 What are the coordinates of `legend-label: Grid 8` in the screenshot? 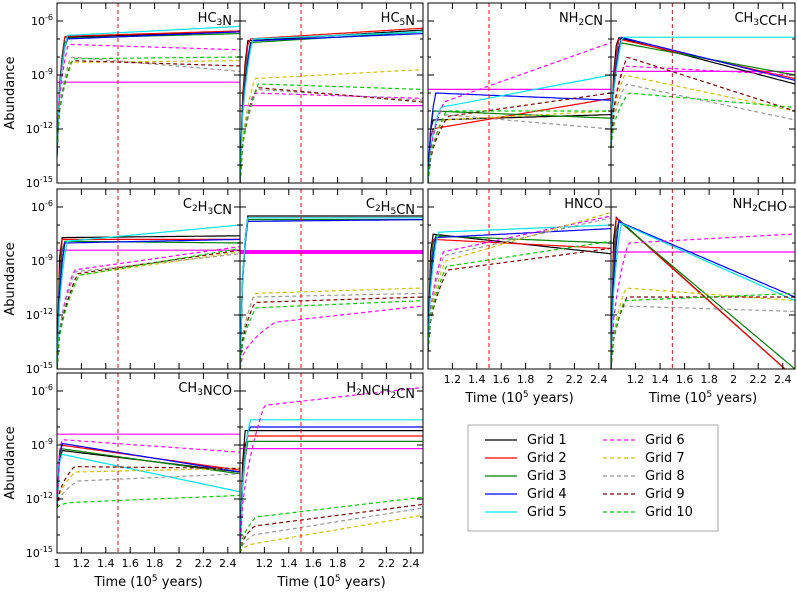 It's located at (665, 476).